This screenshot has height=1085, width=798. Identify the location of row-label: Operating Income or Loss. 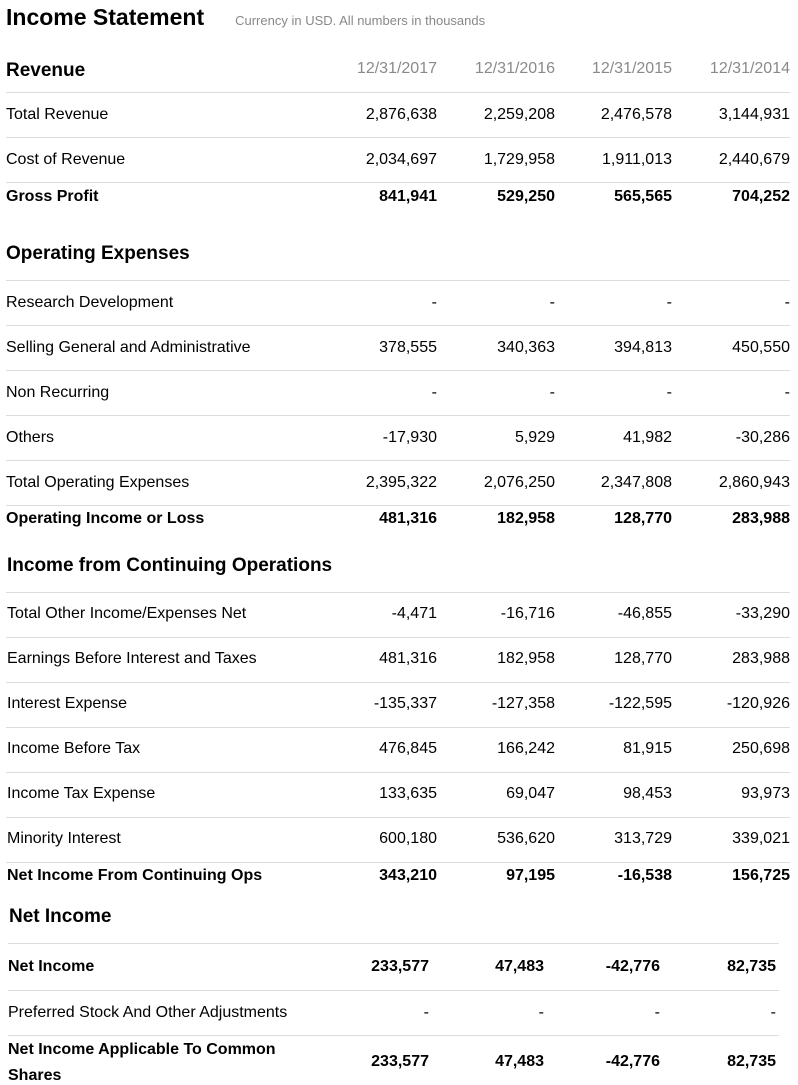
(105, 518).